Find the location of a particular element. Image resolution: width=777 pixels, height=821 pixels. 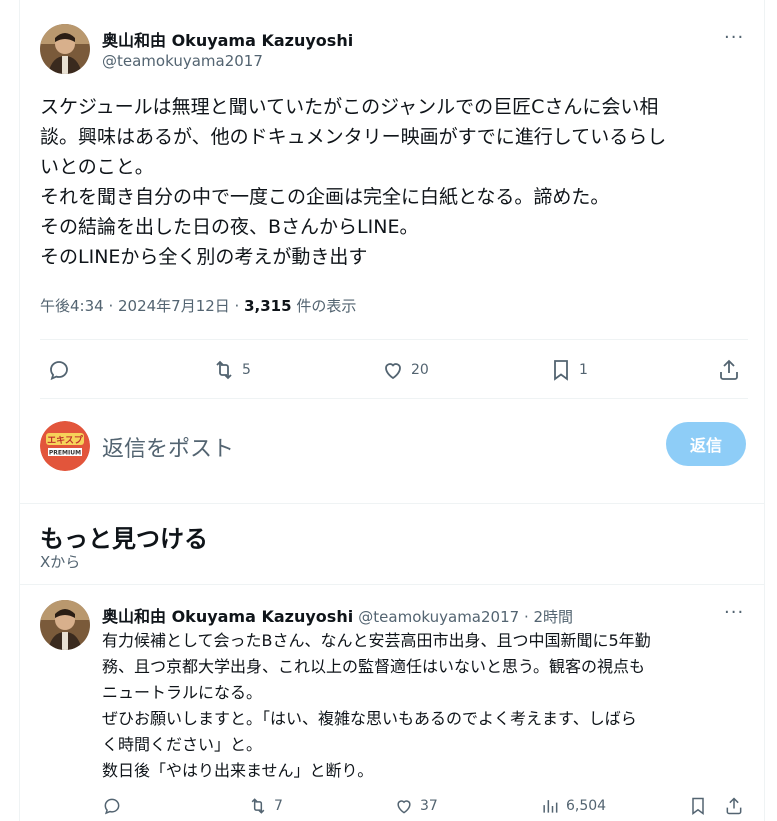

avatar-label-mid: PREMIUM is located at coordinates (65, 453).